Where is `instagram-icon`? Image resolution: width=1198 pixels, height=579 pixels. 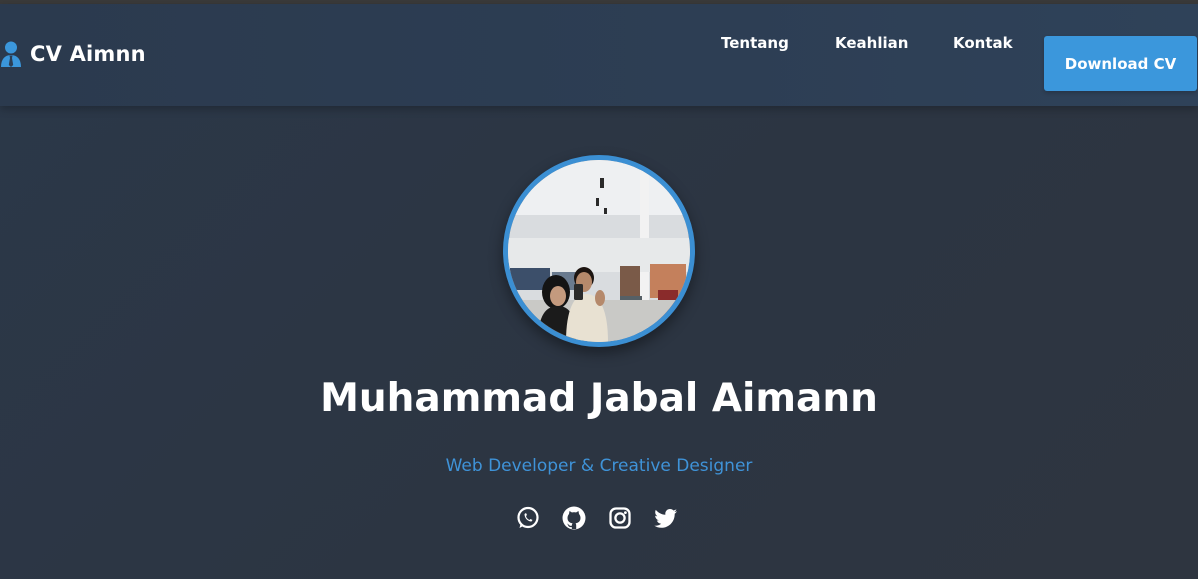
instagram-icon is located at coordinates (620, 518).